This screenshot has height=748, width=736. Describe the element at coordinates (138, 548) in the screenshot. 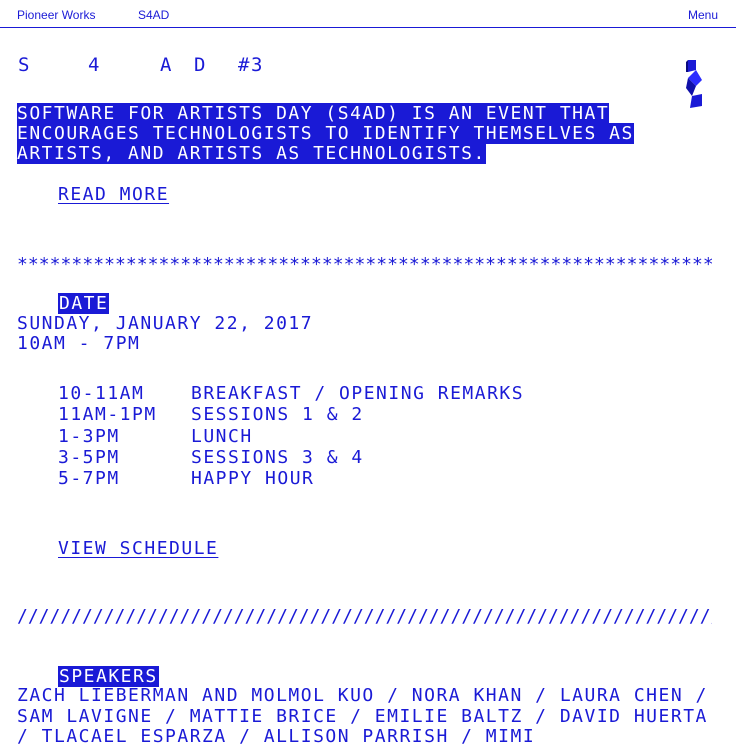

I see `view-schedule-link: VIEW SCHEDULE` at that location.